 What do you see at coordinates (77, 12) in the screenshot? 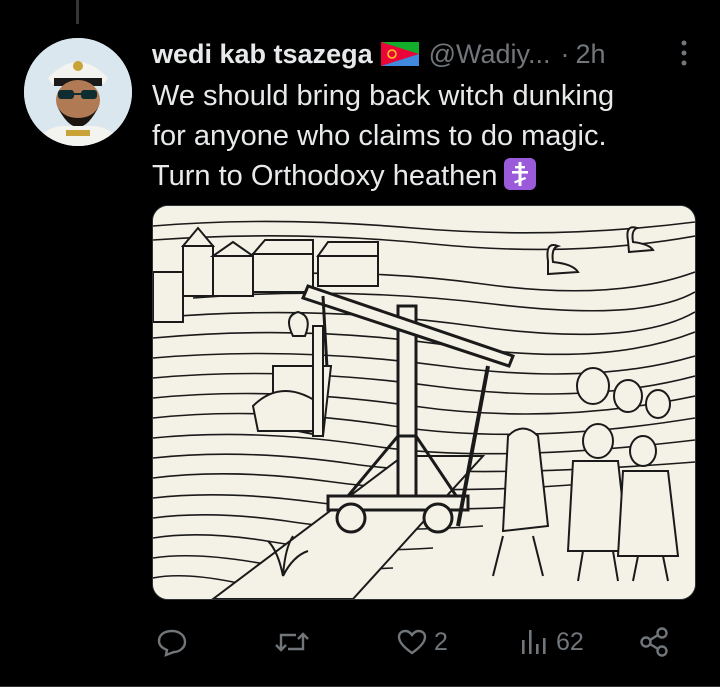
I see `thread-connector-line` at bounding box center [77, 12].